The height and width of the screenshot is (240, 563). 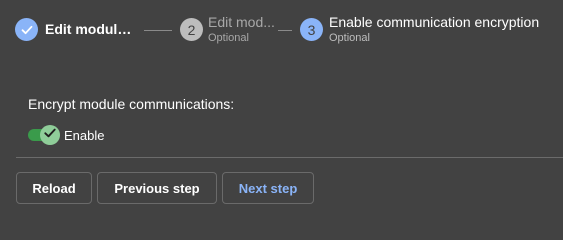 What do you see at coordinates (131, 104) in the screenshot?
I see `encrypt-communications-label: Encrypt module communications:` at bounding box center [131, 104].